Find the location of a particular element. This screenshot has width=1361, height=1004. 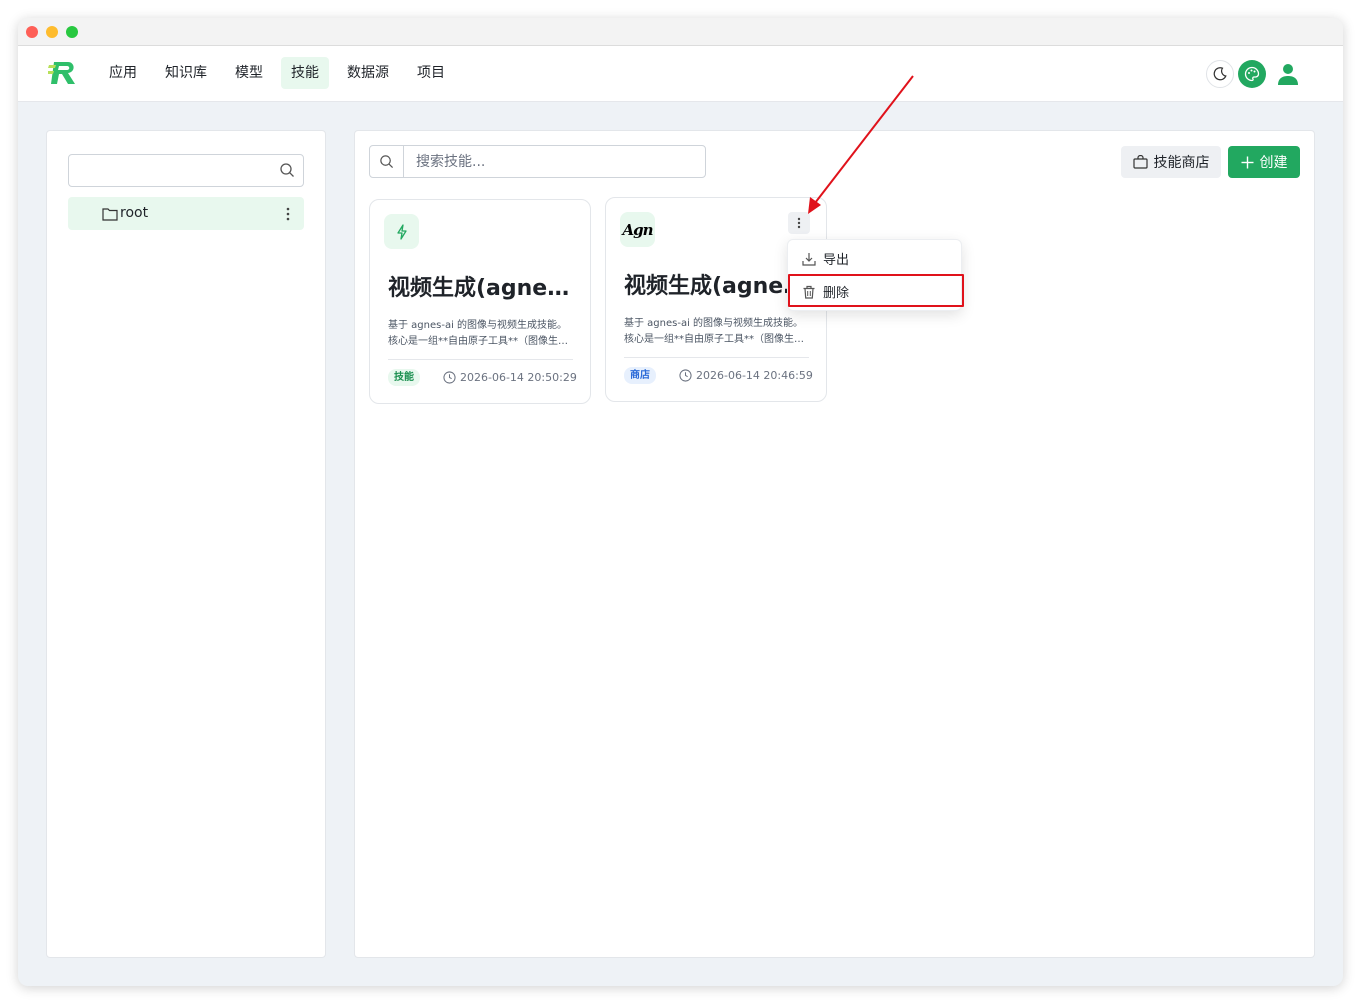

skill-avatar is located at coordinates (401, 231).